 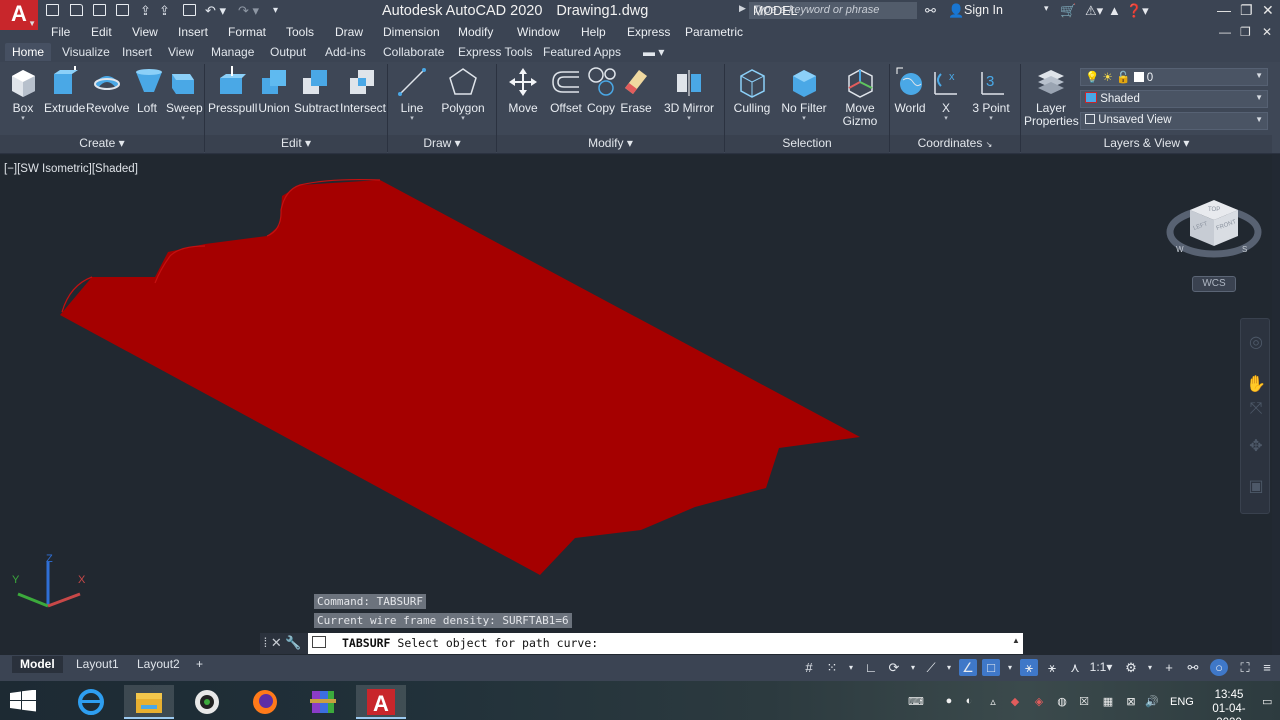 I want to click on erase-button: Erase, so click(x=636, y=90).